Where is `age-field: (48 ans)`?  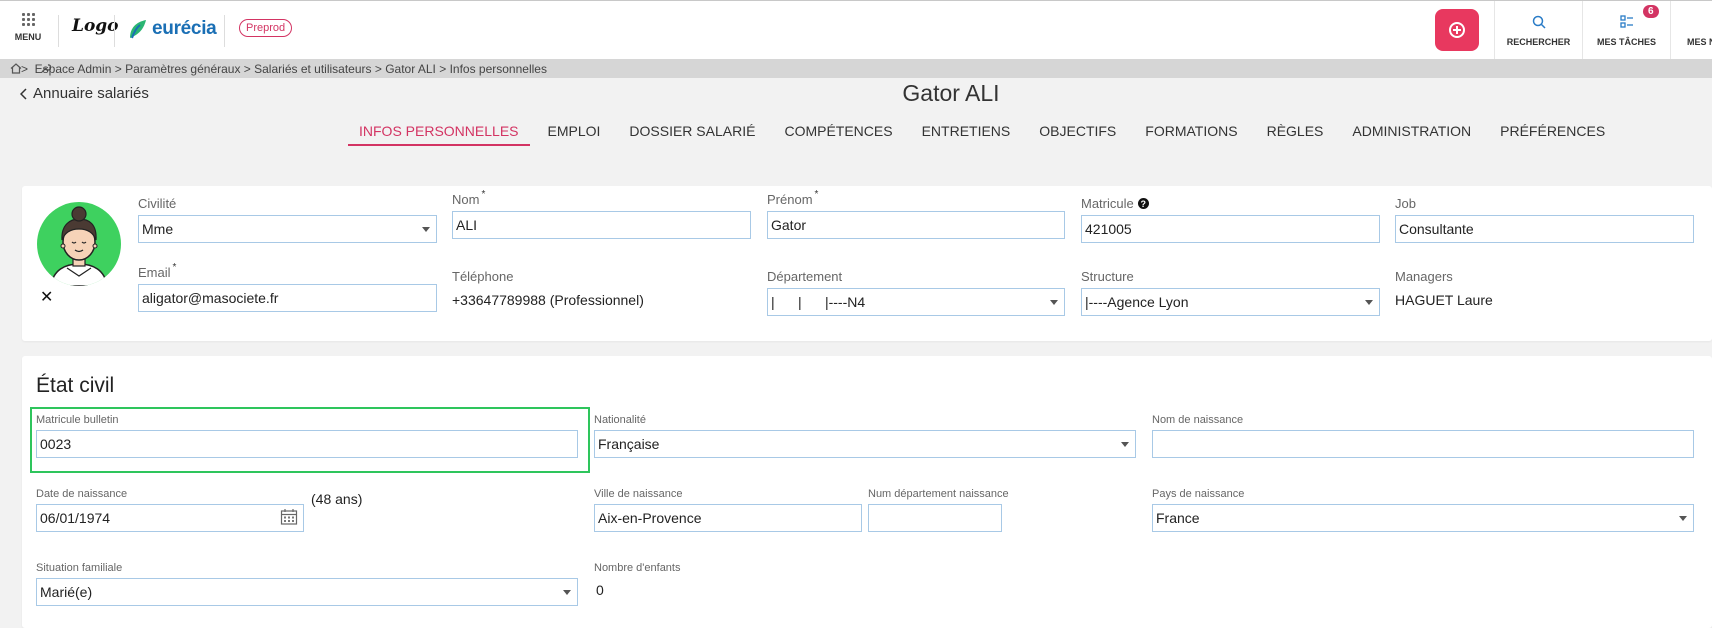
age-field: (48 ans) is located at coordinates (336, 497).